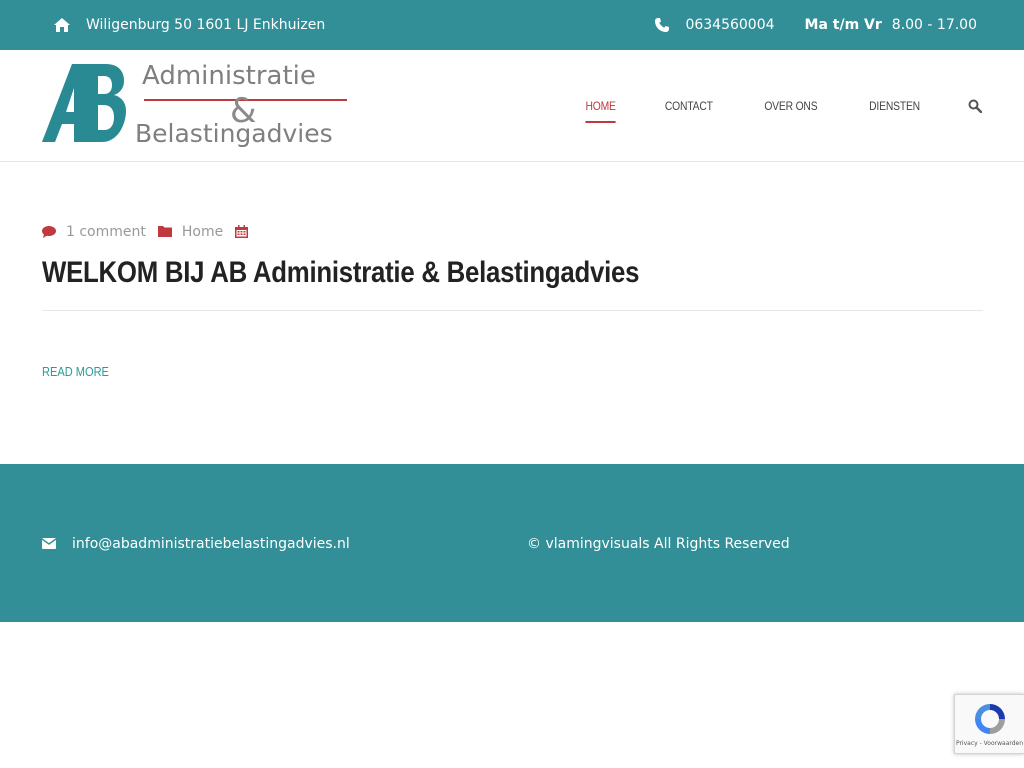 The height and width of the screenshot is (768, 1024). What do you see at coordinates (989, 743) in the screenshot?
I see `recaptcha-text: Privacy - Voorwaarden` at bounding box center [989, 743].